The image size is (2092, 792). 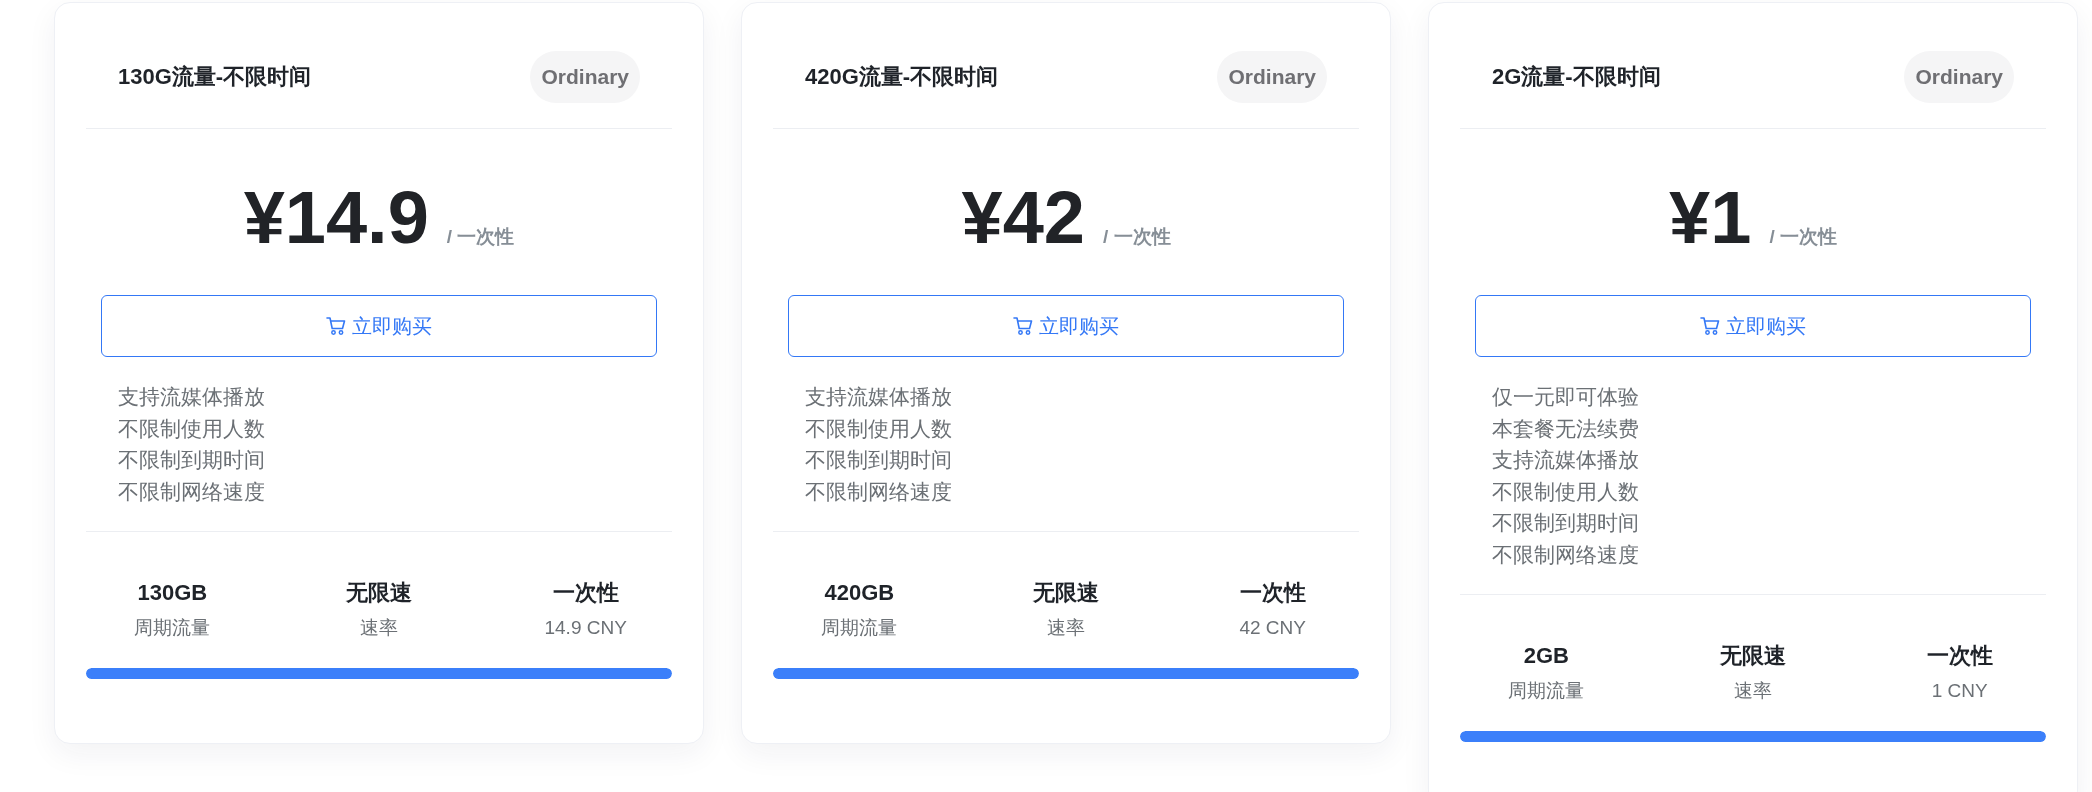 What do you see at coordinates (1023, 218) in the screenshot?
I see `price-amount: ¥42` at bounding box center [1023, 218].